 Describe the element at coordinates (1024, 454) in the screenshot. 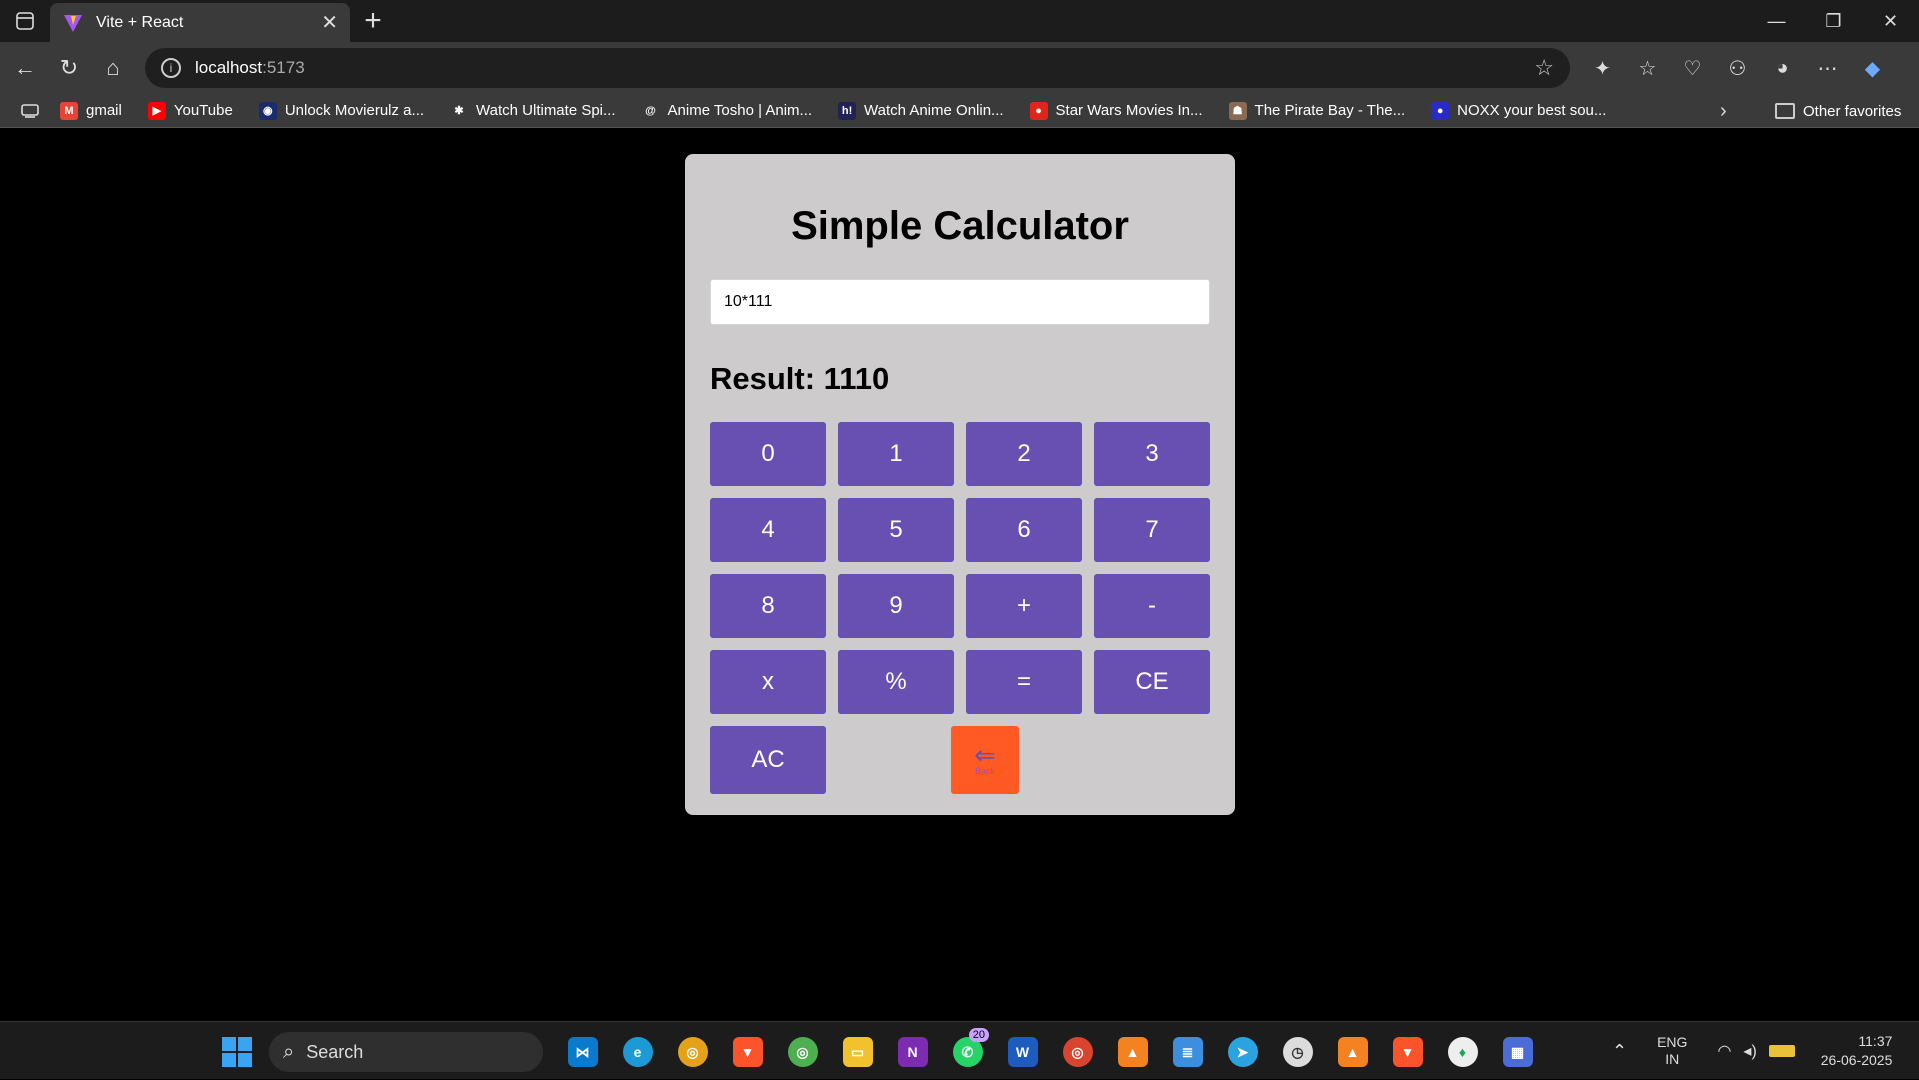

I see `digit-2-button: 2` at that location.